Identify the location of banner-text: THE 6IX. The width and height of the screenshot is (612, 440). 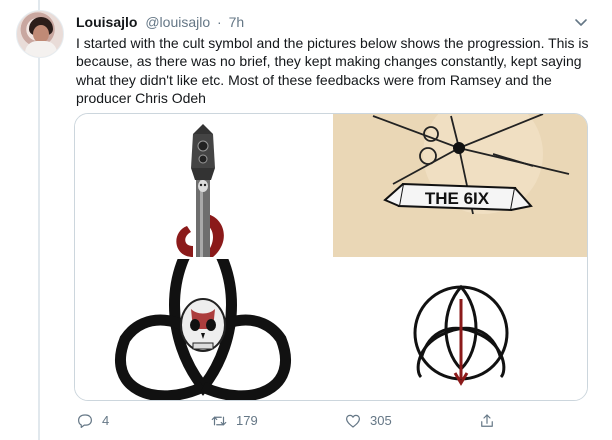
(457, 198).